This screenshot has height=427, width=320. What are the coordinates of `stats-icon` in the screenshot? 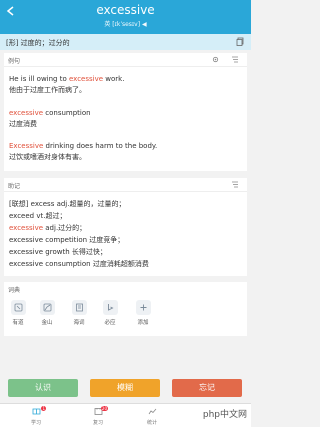 It's located at (152, 411).